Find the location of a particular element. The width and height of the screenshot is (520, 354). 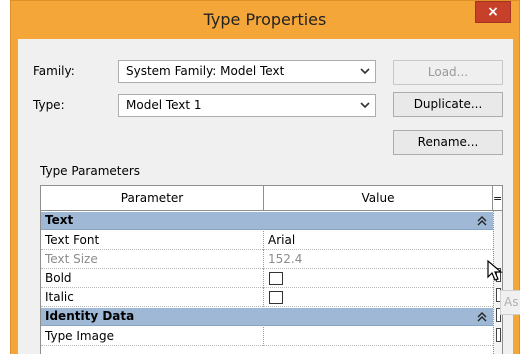

type-select-value: Model Text 1 is located at coordinates (164, 105).